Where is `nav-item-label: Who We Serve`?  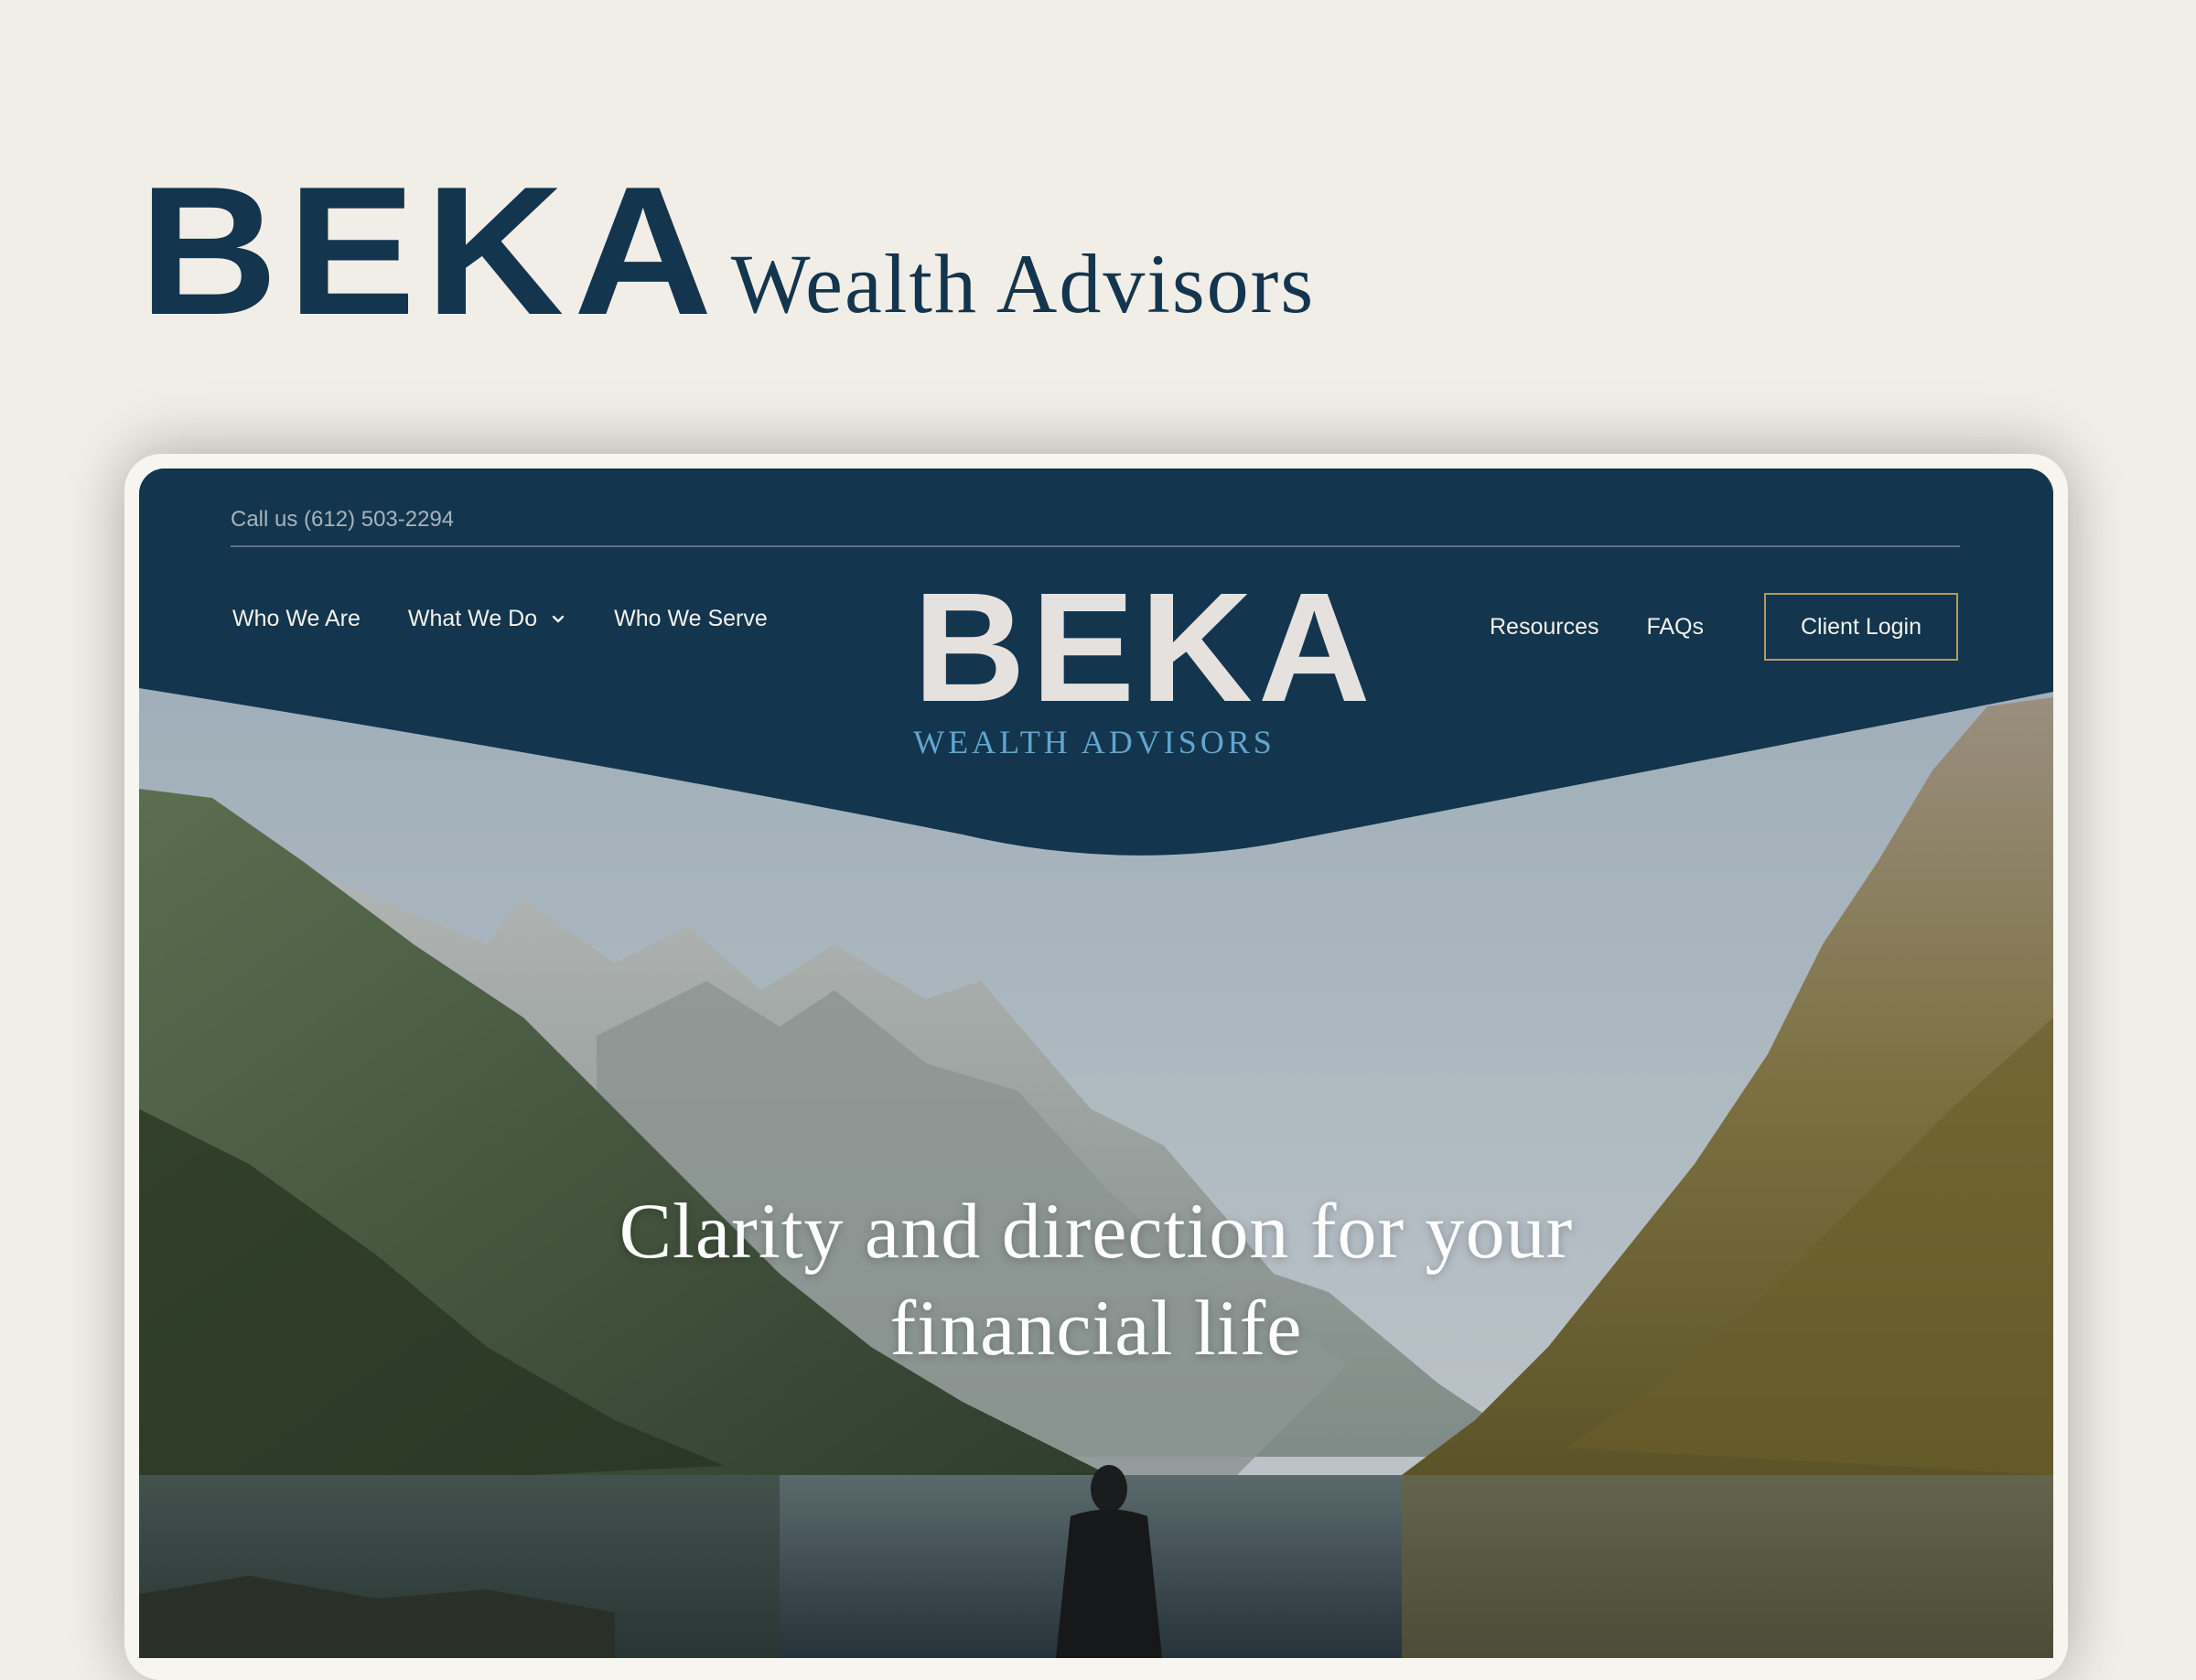
nav-item-label: Who We Serve is located at coordinates (691, 618).